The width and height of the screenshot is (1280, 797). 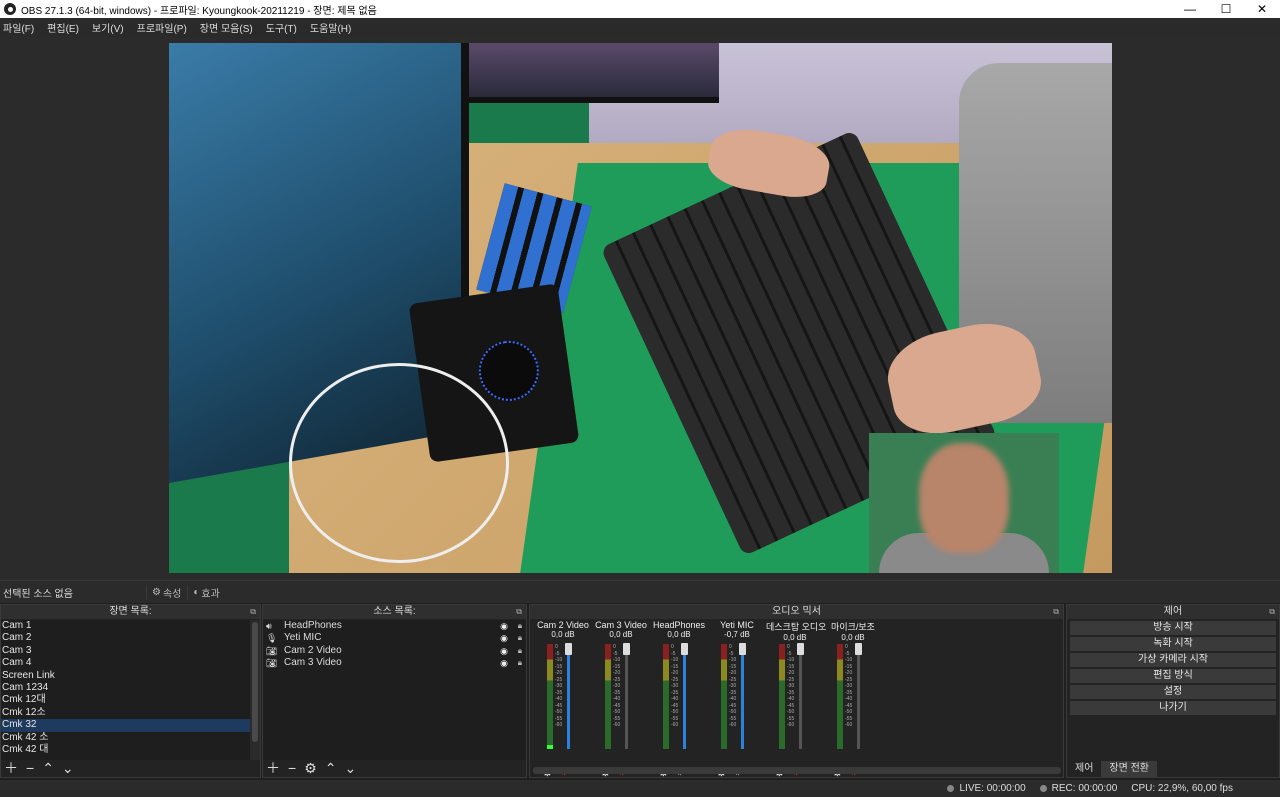 What do you see at coordinates (125, 738) in the screenshot?
I see `scene-item: Cmk 42 소` at bounding box center [125, 738].